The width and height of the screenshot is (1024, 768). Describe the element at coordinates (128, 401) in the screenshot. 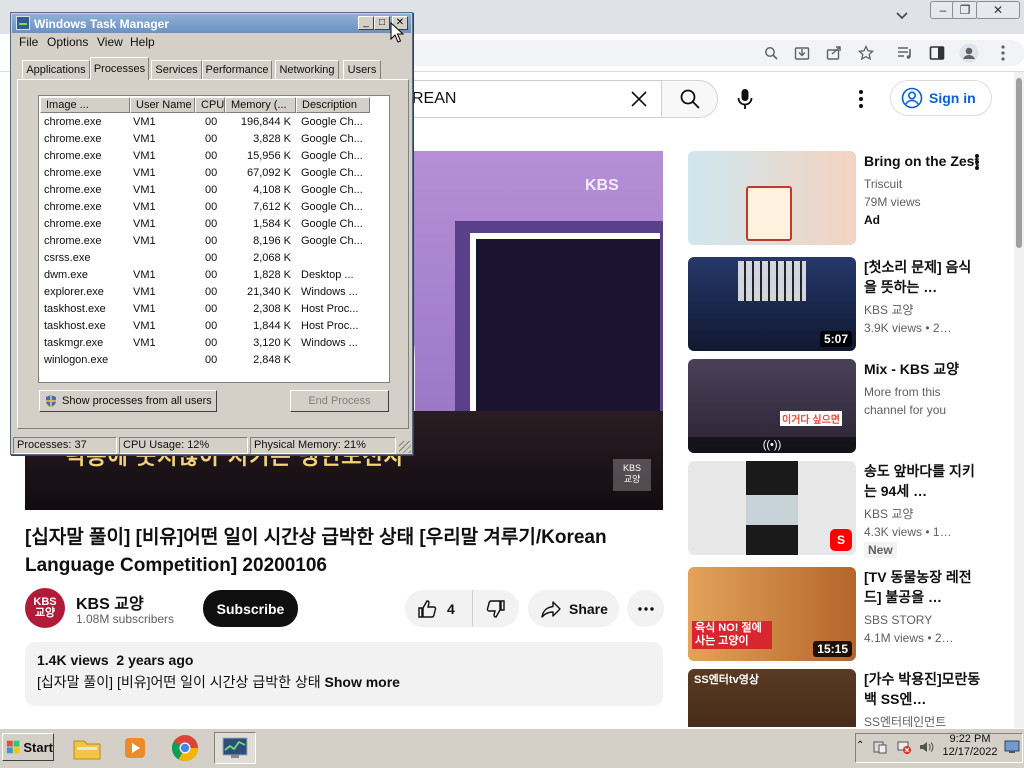

I see `show-all-users-button: Show processes from all users` at that location.